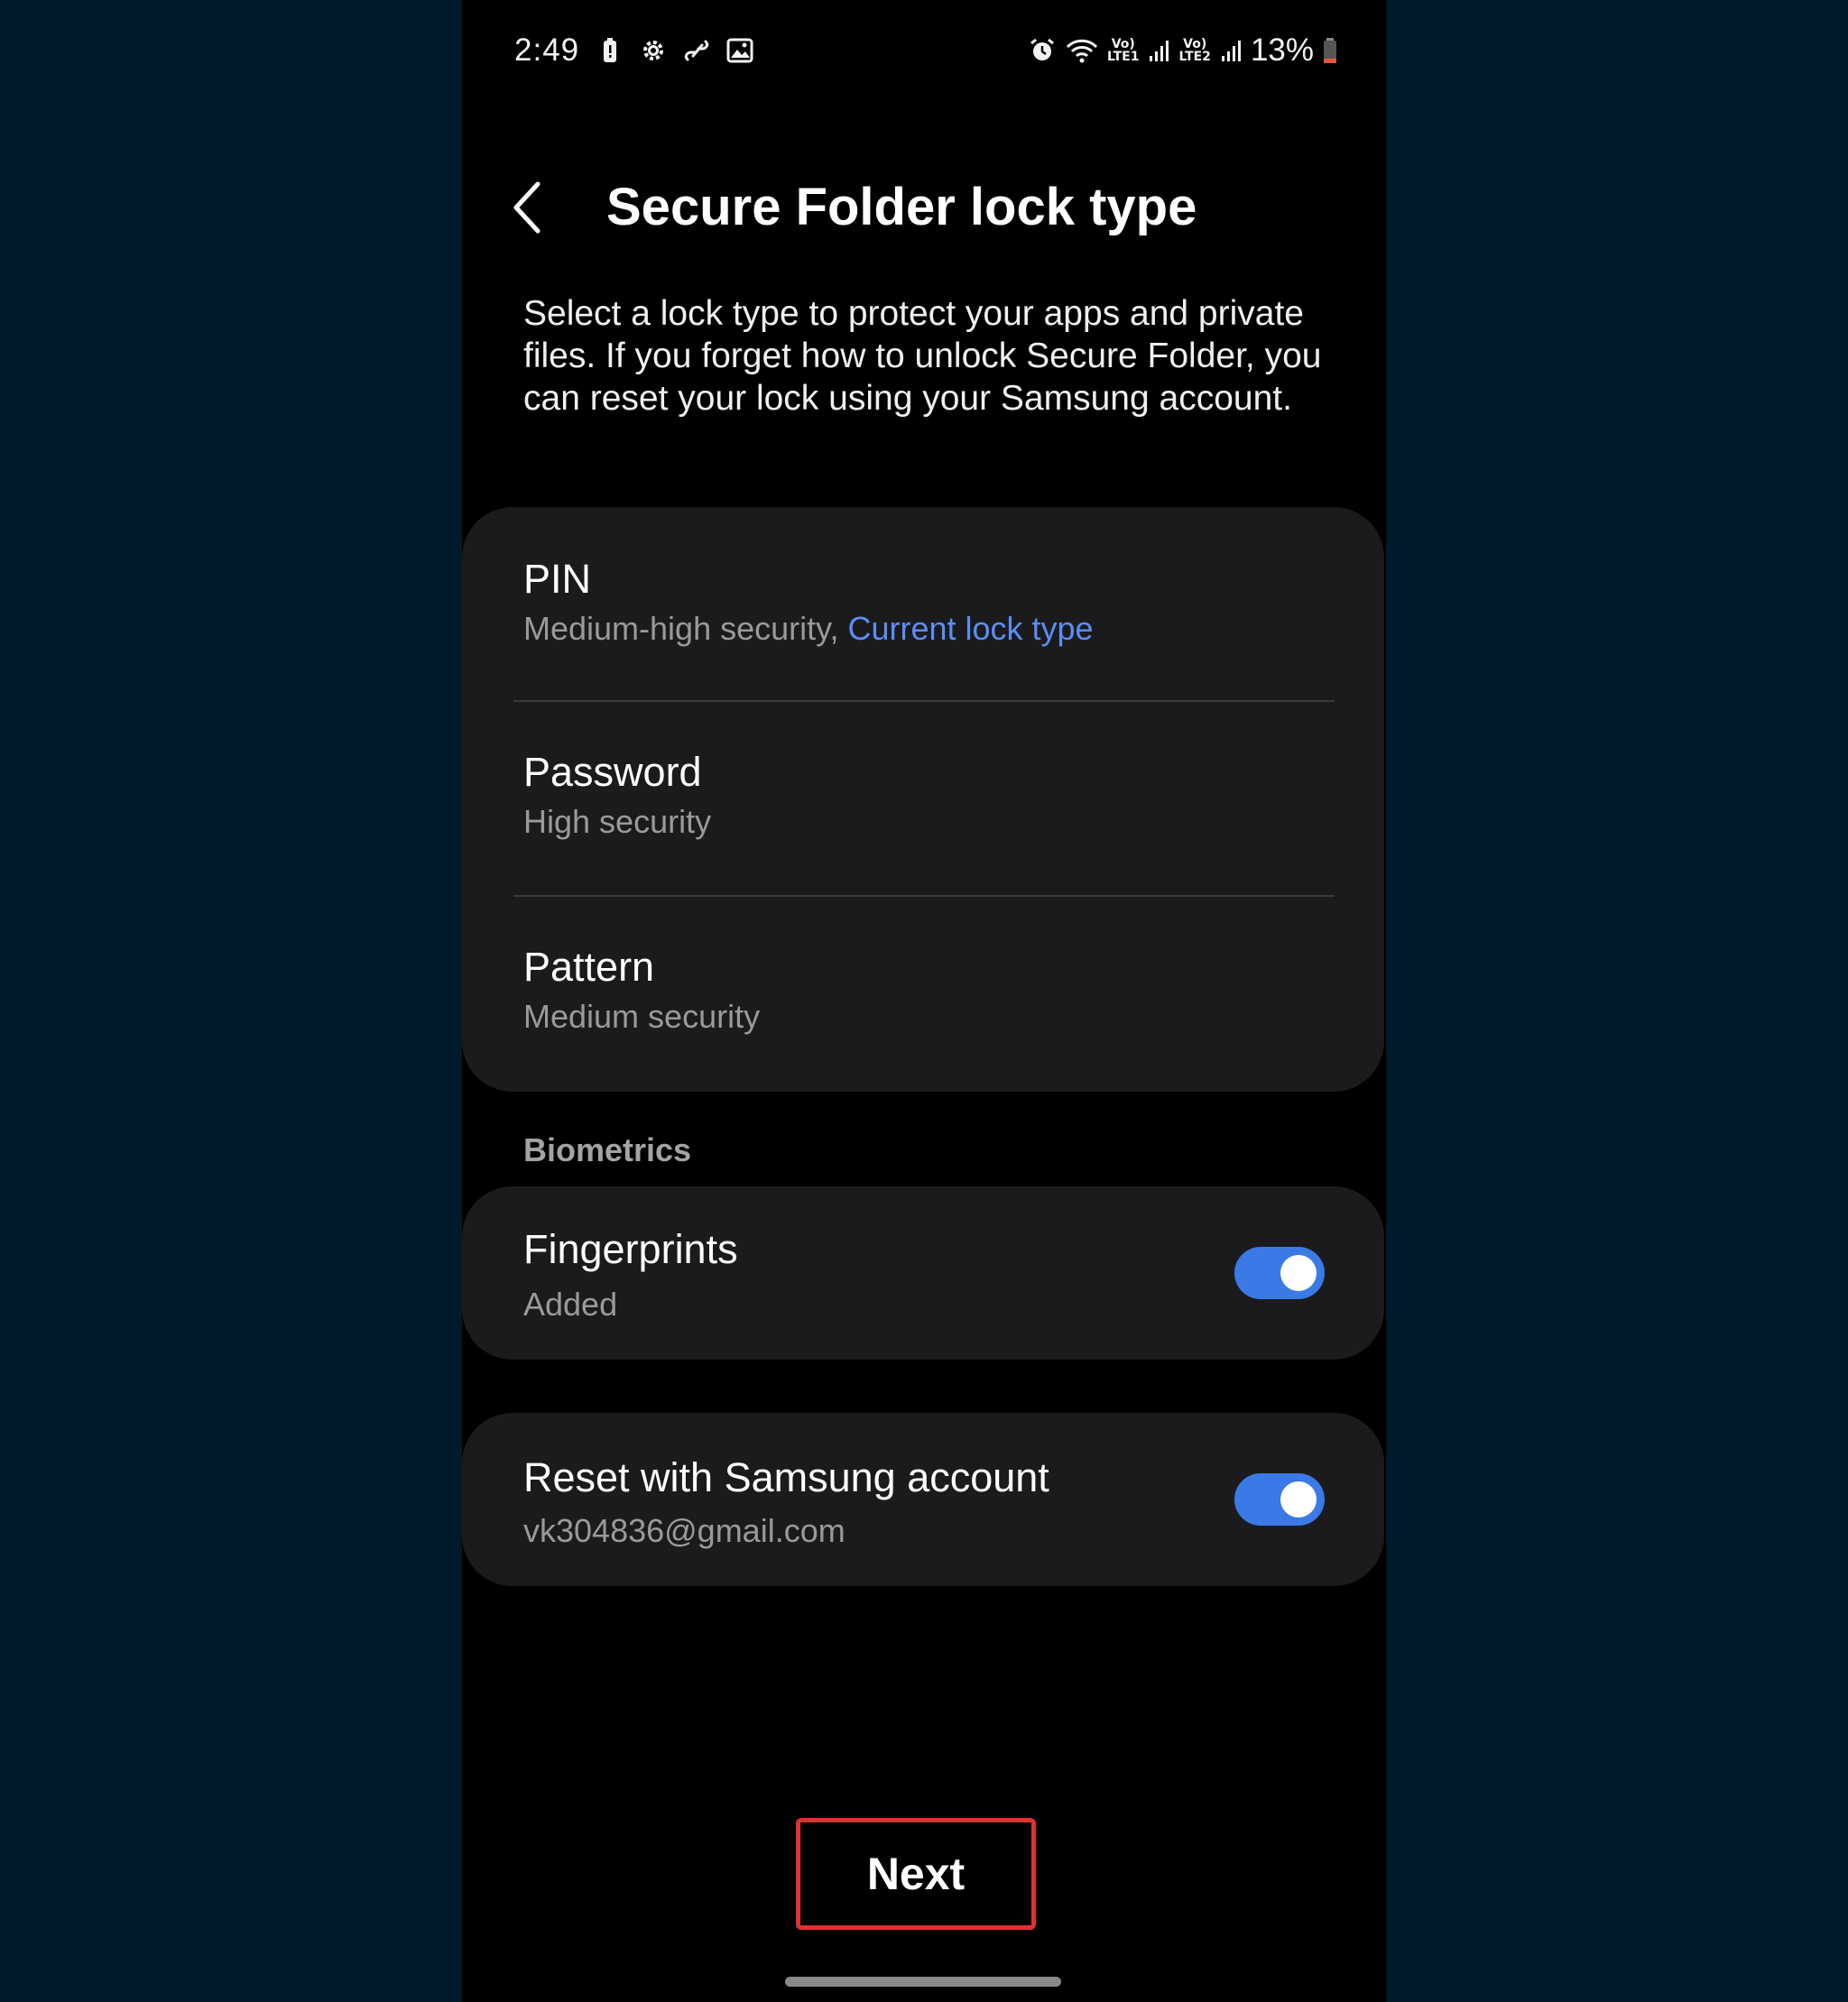 This screenshot has height=2002, width=1848. I want to click on link-icon, so click(696, 50).